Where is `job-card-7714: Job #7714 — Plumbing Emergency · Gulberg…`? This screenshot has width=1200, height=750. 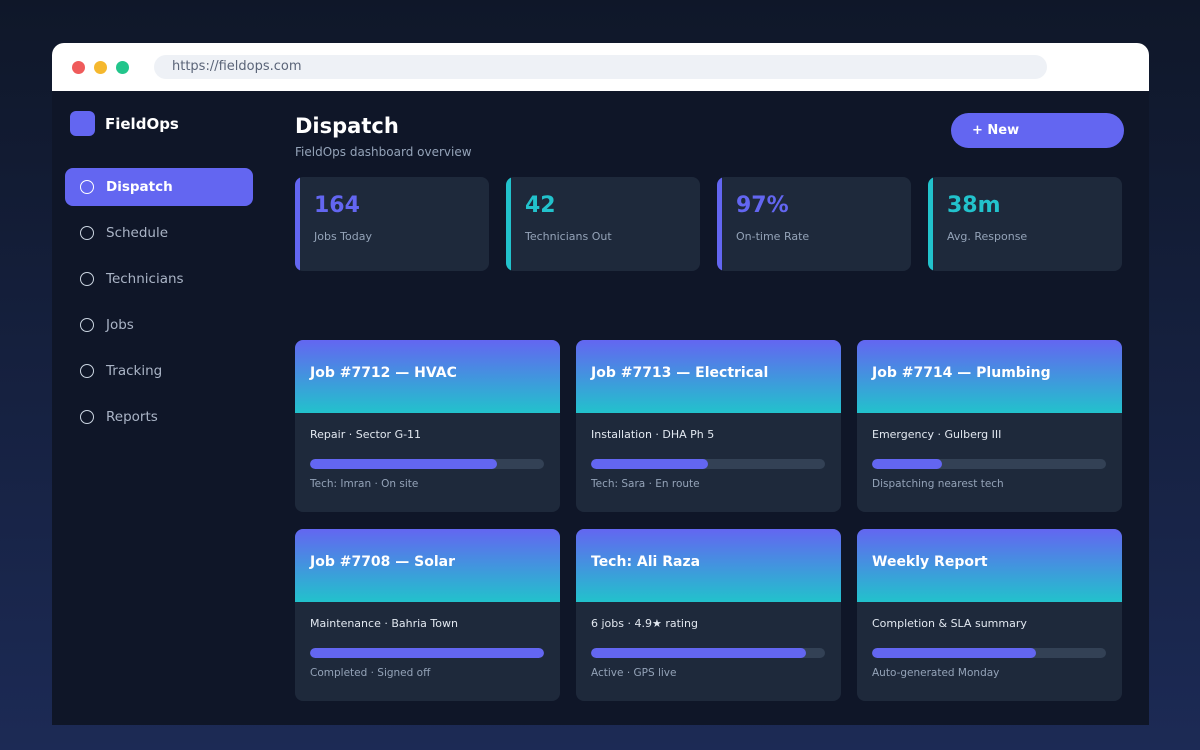
job-card-7714: Job #7714 — Plumbing Emergency · Gulberg… is located at coordinates (989, 426).